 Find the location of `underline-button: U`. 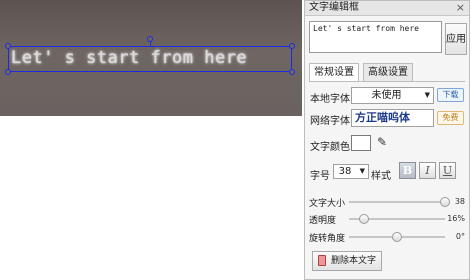

underline-button: U is located at coordinates (447, 170).